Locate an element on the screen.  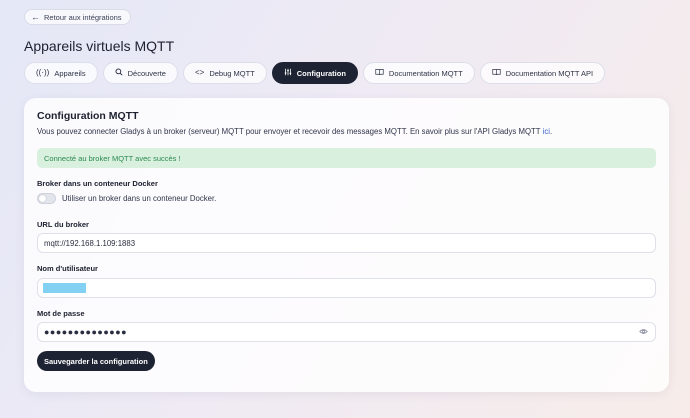
tab-documentation-mqtt: Documentation MQTT is located at coordinates (418, 73).